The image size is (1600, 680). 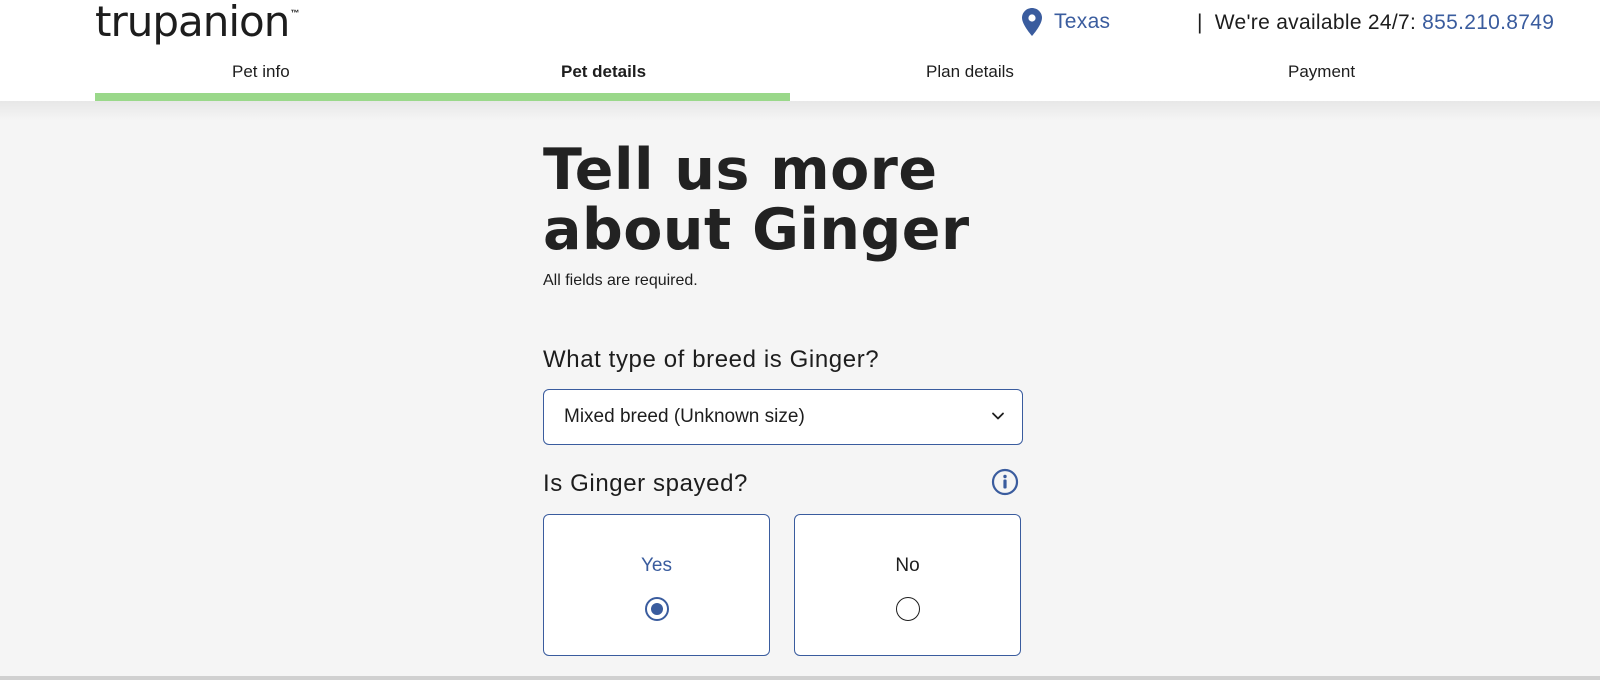 What do you see at coordinates (1005, 482) in the screenshot?
I see `info-icon` at bounding box center [1005, 482].